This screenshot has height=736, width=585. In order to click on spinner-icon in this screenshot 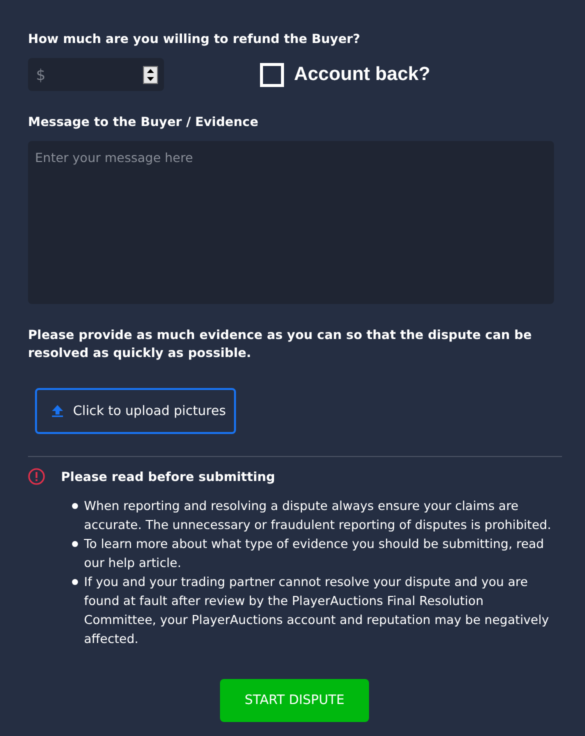, I will do `click(150, 75)`.